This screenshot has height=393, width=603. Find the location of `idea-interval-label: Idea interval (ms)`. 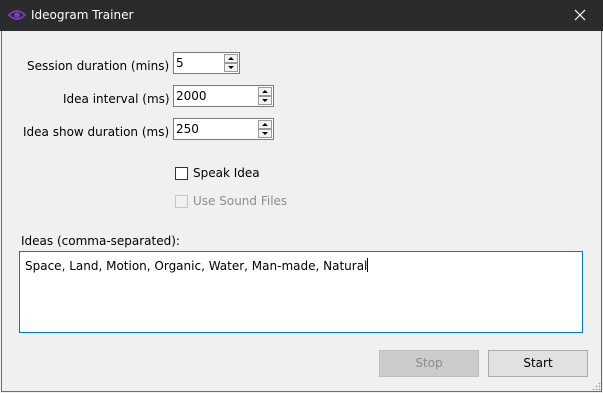

idea-interval-label: Idea interval (ms) is located at coordinates (116, 99).